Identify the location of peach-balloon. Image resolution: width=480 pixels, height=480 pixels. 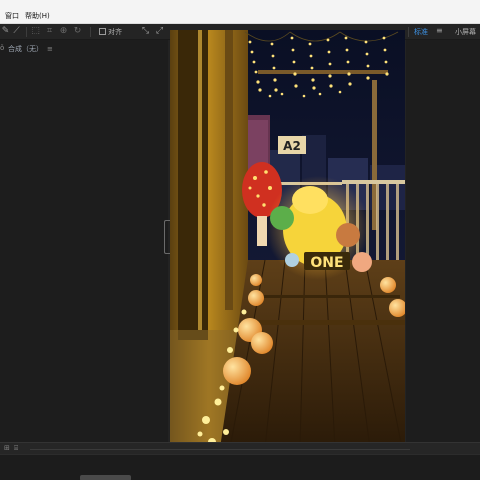
(362, 262).